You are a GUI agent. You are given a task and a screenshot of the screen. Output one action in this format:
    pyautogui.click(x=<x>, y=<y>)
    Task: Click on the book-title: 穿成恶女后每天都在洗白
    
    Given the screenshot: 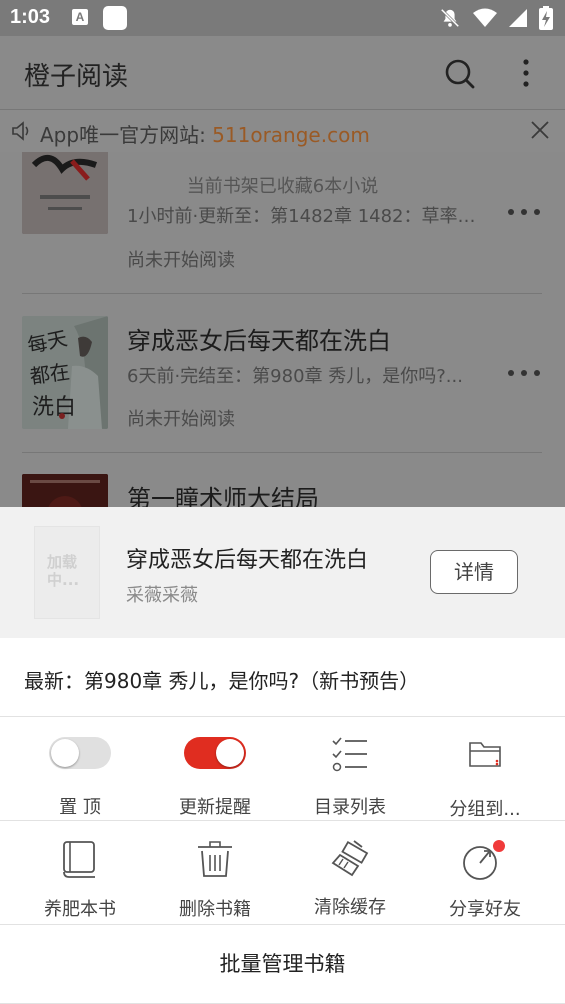 What is the action you would take?
    pyautogui.click(x=259, y=341)
    